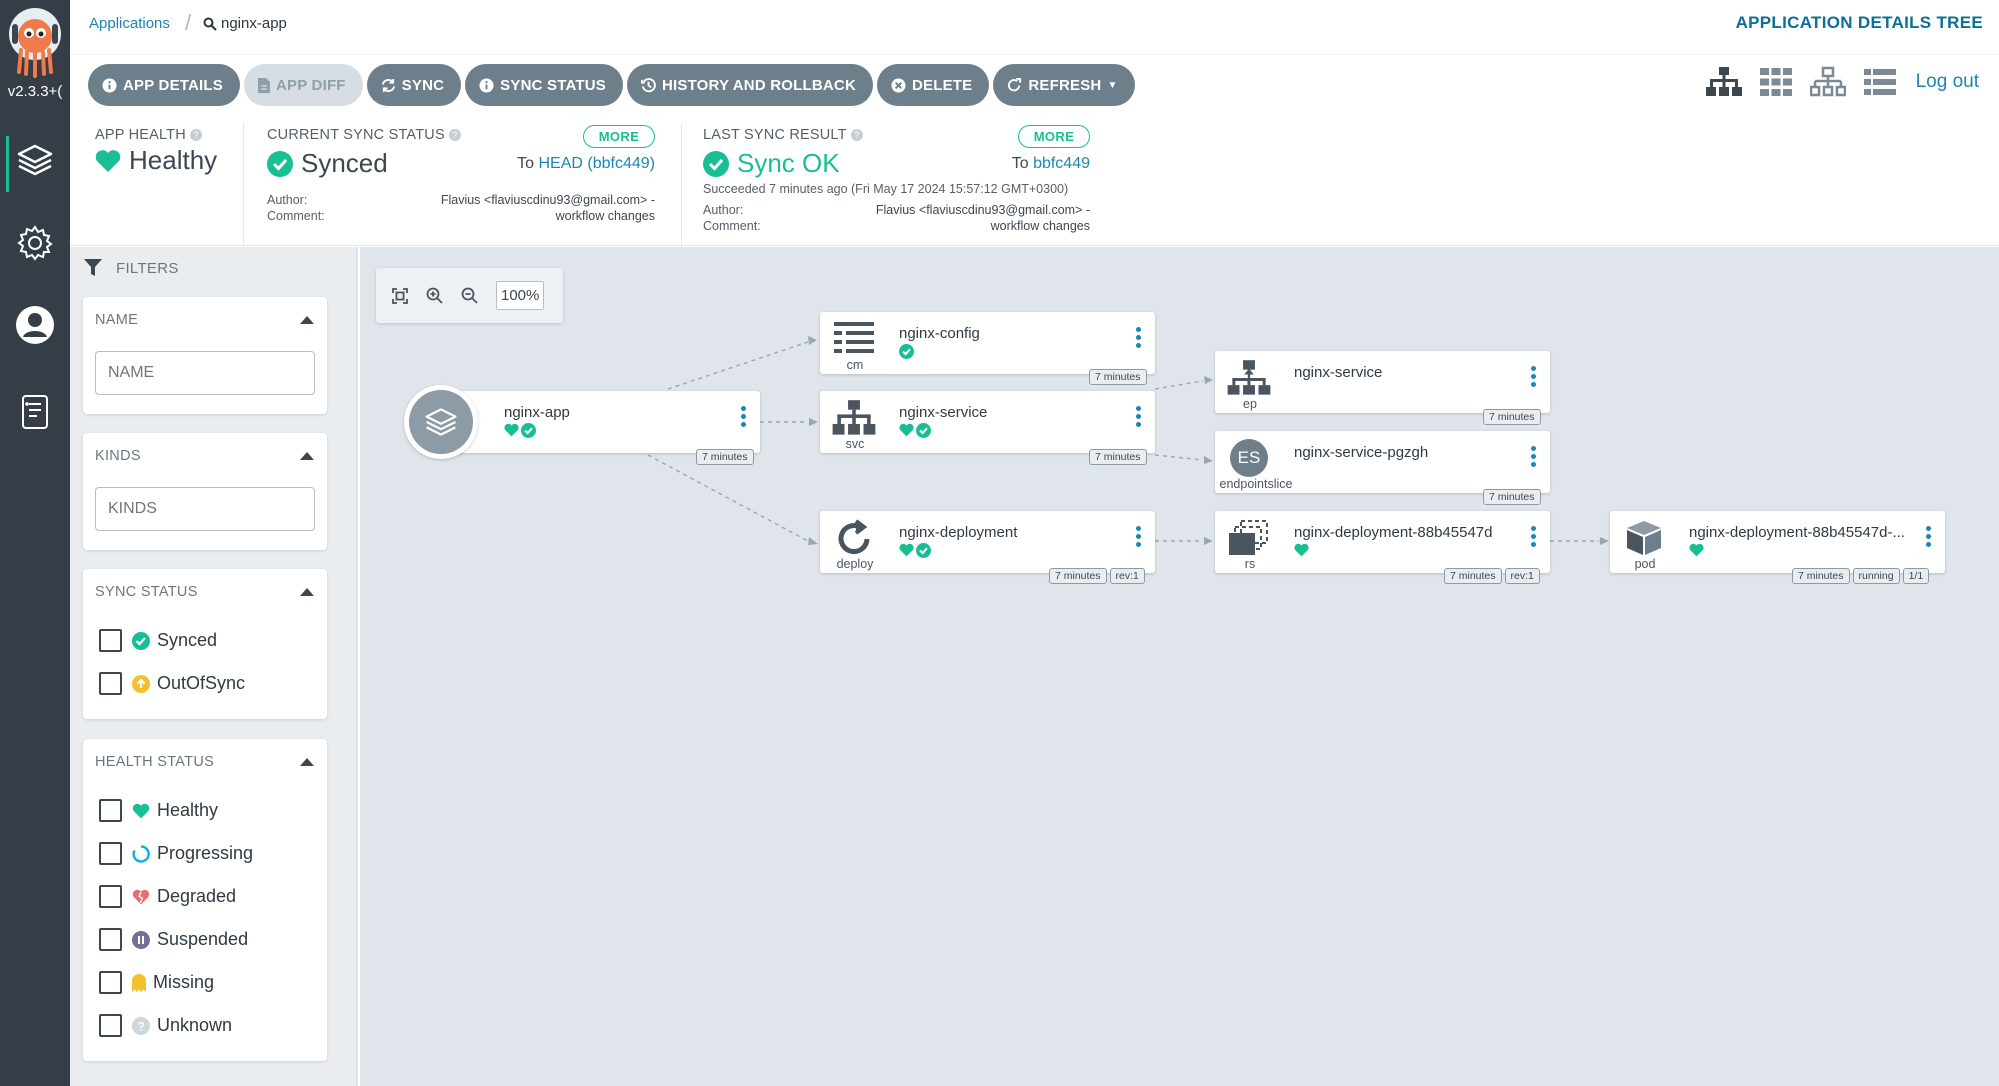  What do you see at coordinates (939, 333) in the screenshot?
I see `node-name: nginx-config` at bounding box center [939, 333].